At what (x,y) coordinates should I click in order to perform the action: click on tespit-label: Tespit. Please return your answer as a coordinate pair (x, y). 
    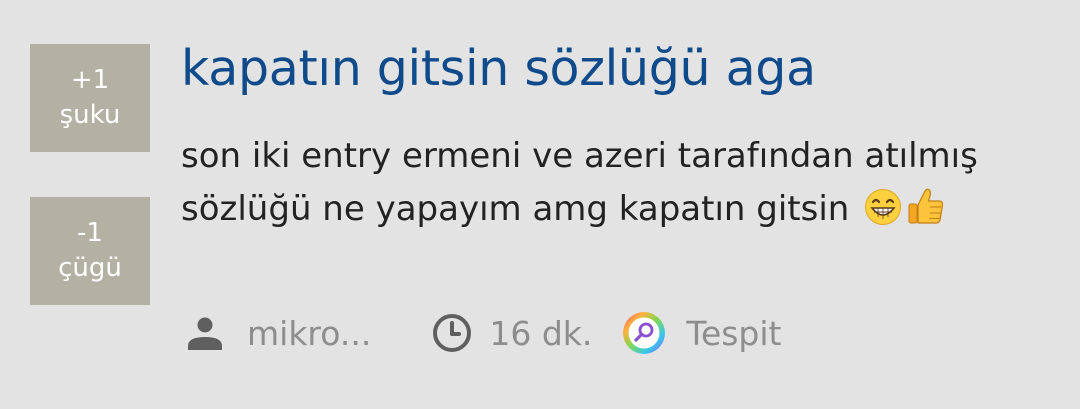
    Looking at the image, I should click on (733, 333).